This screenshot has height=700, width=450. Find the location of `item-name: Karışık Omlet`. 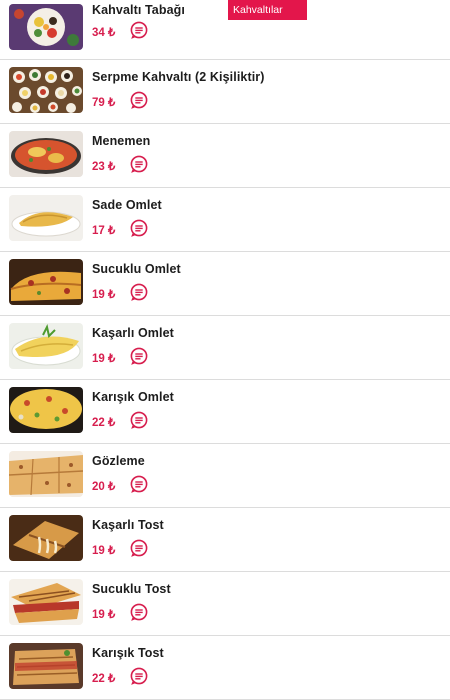

item-name: Karışık Omlet is located at coordinates (133, 397).